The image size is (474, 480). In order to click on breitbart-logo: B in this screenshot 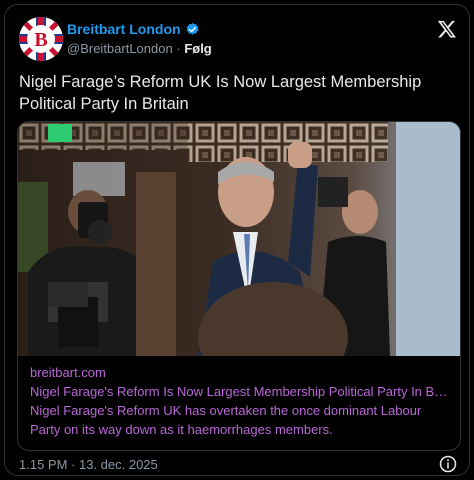, I will do `click(41, 39)`.